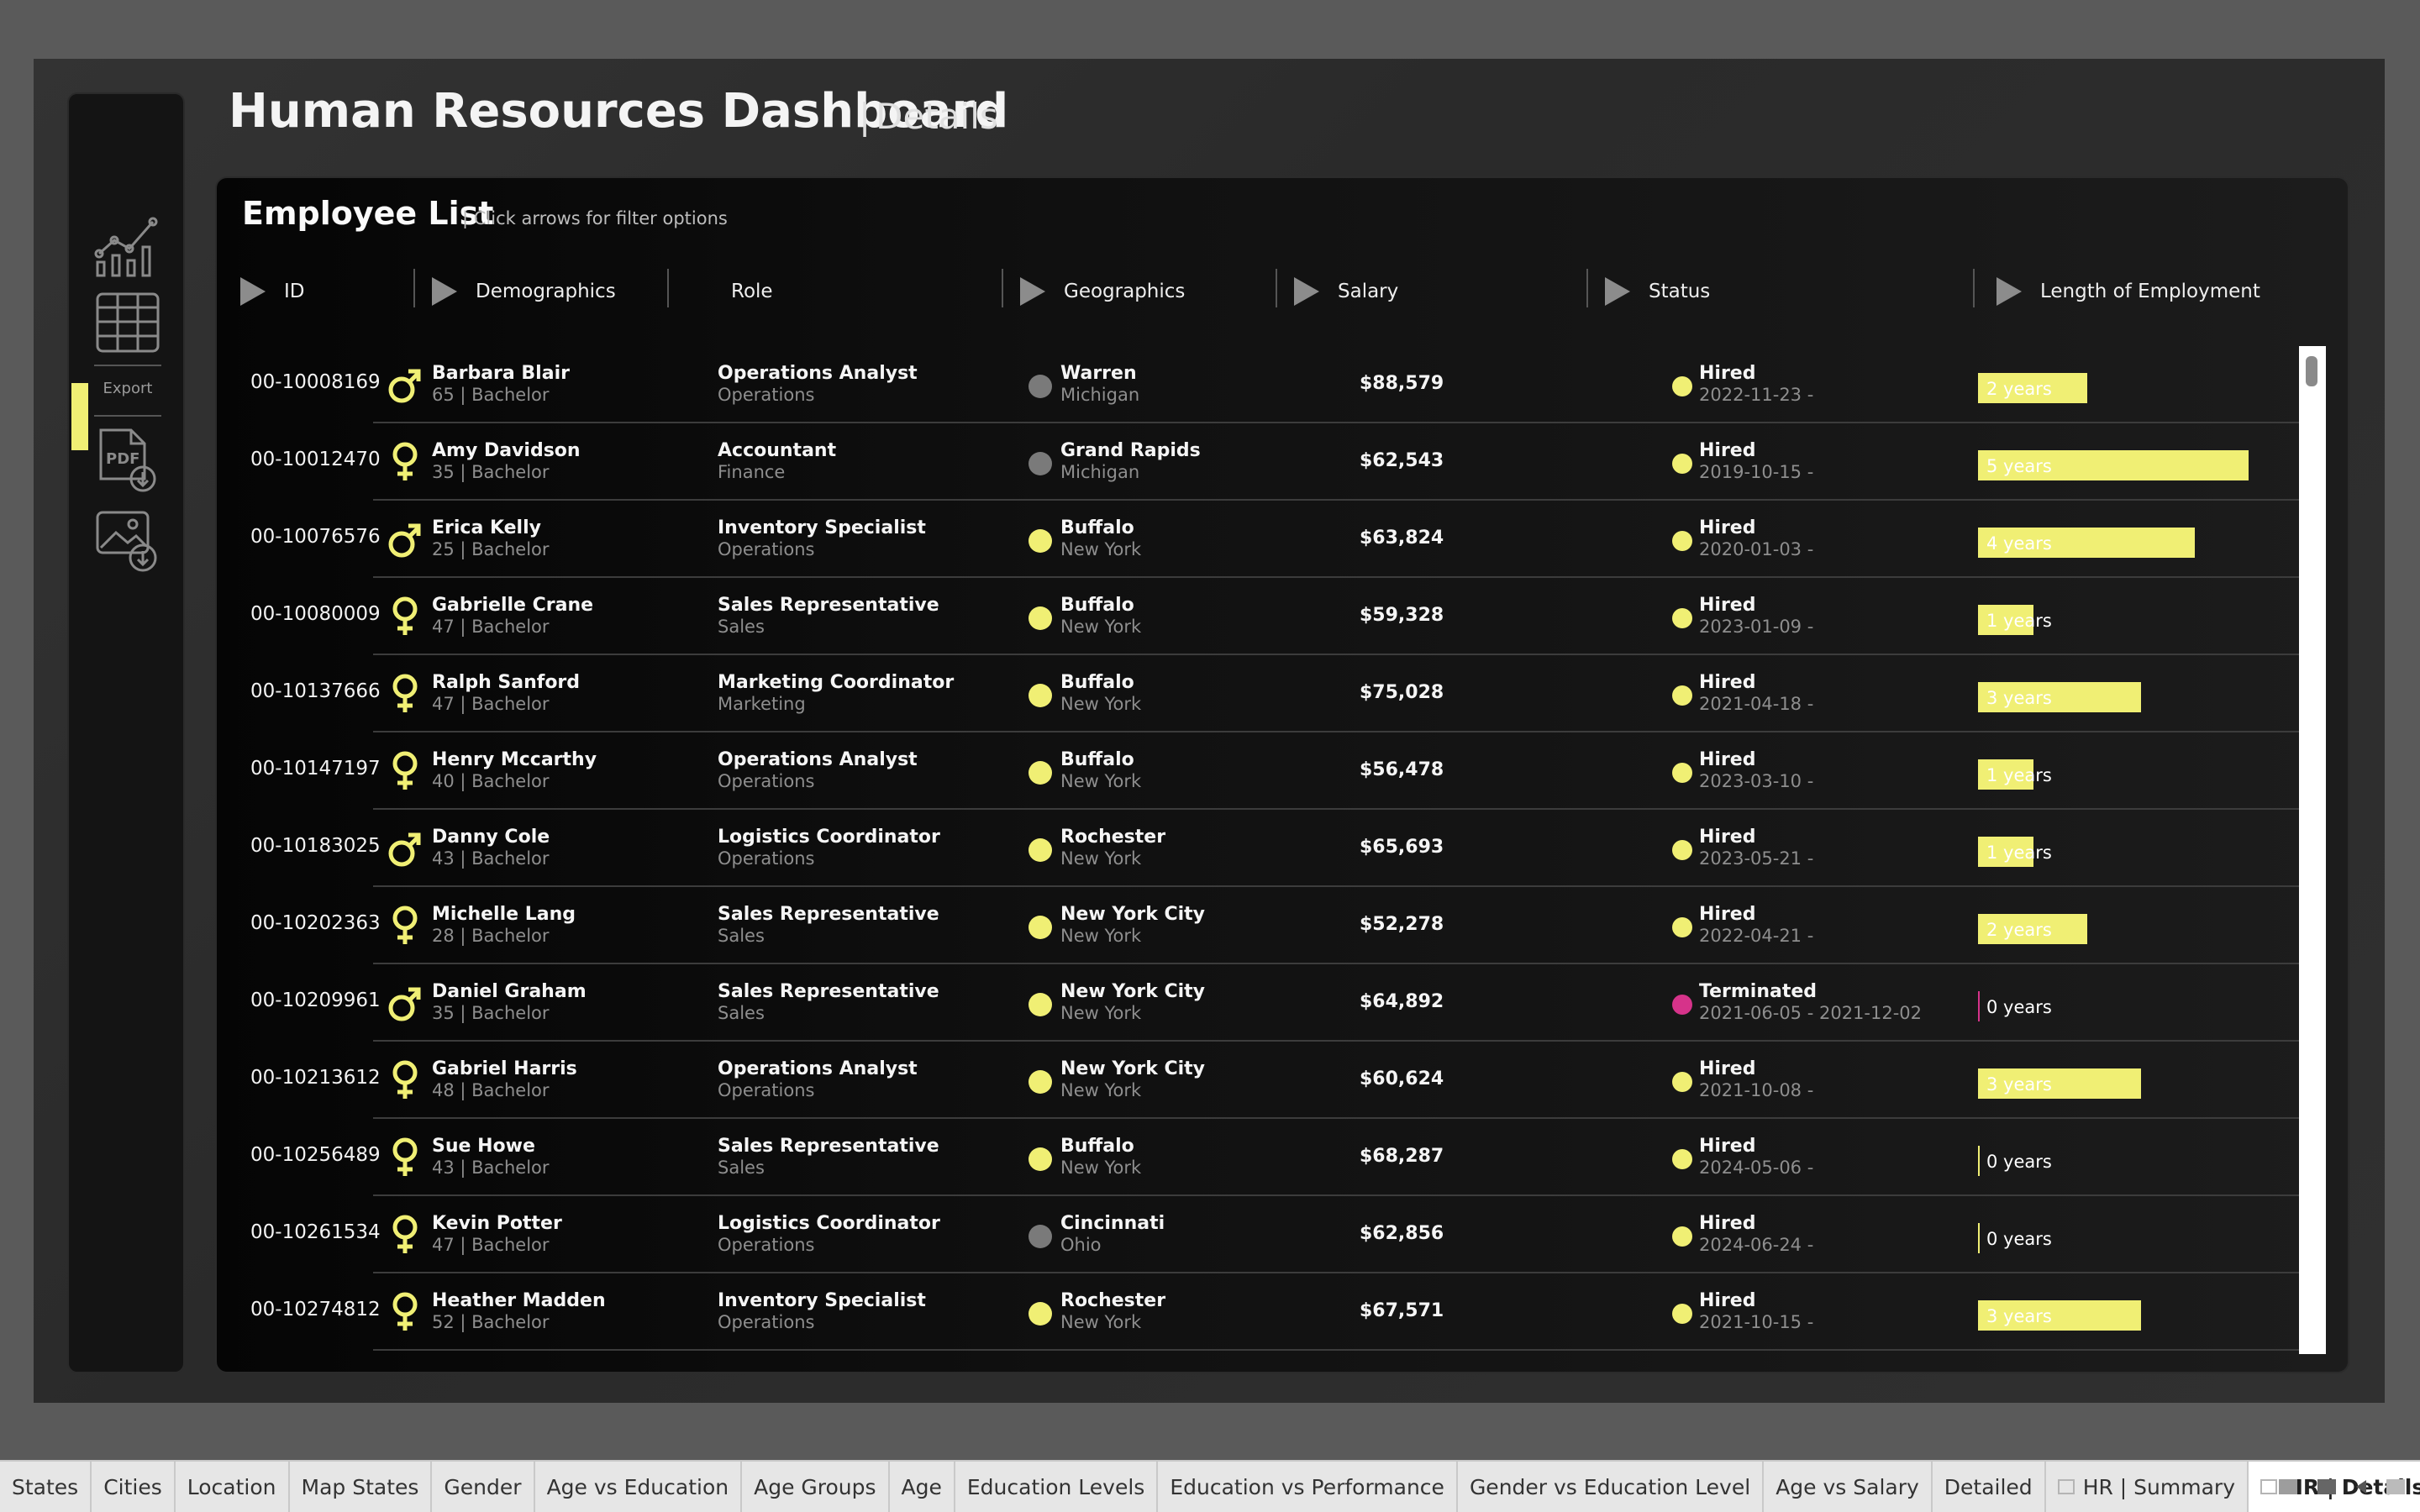 The image size is (2420, 1512). I want to click on scrollbar-thumb, so click(2311, 371).